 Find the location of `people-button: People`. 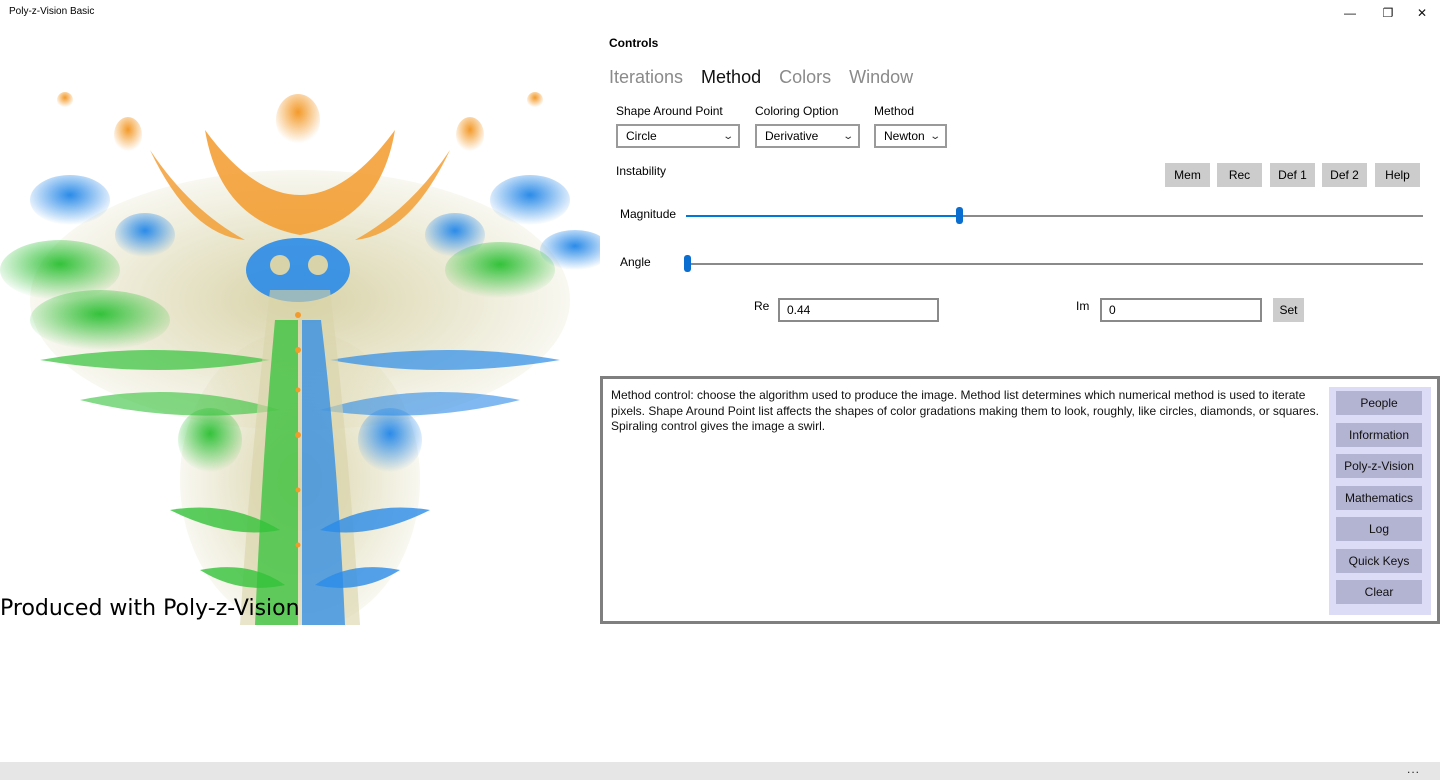

people-button: People is located at coordinates (1379, 403).